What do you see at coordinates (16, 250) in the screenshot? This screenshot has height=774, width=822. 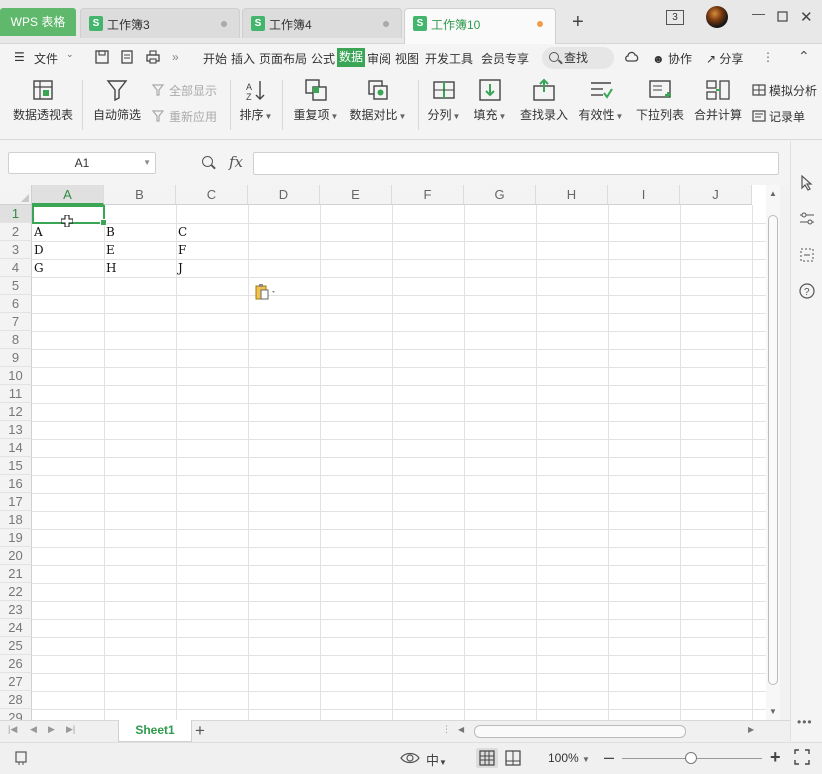 I see `row-header-3: 3` at bounding box center [16, 250].